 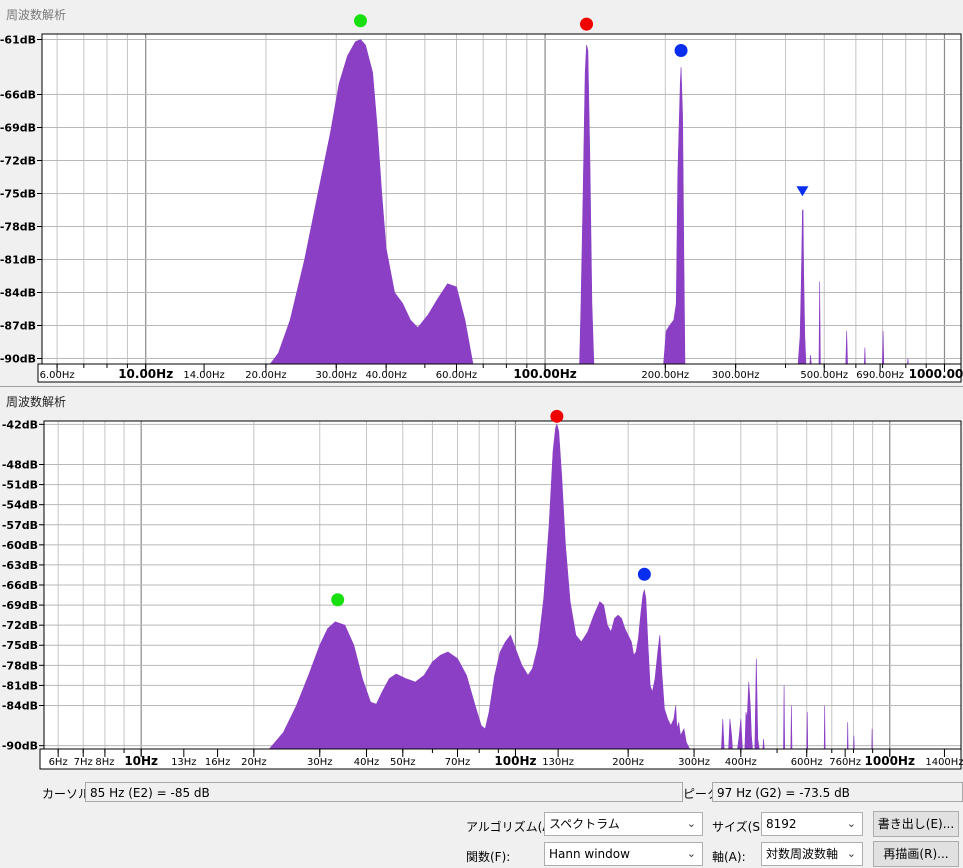 What do you see at coordinates (20, 525) in the screenshot?
I see `y-tick-label: -57dB` at bounding box center [20, 525].